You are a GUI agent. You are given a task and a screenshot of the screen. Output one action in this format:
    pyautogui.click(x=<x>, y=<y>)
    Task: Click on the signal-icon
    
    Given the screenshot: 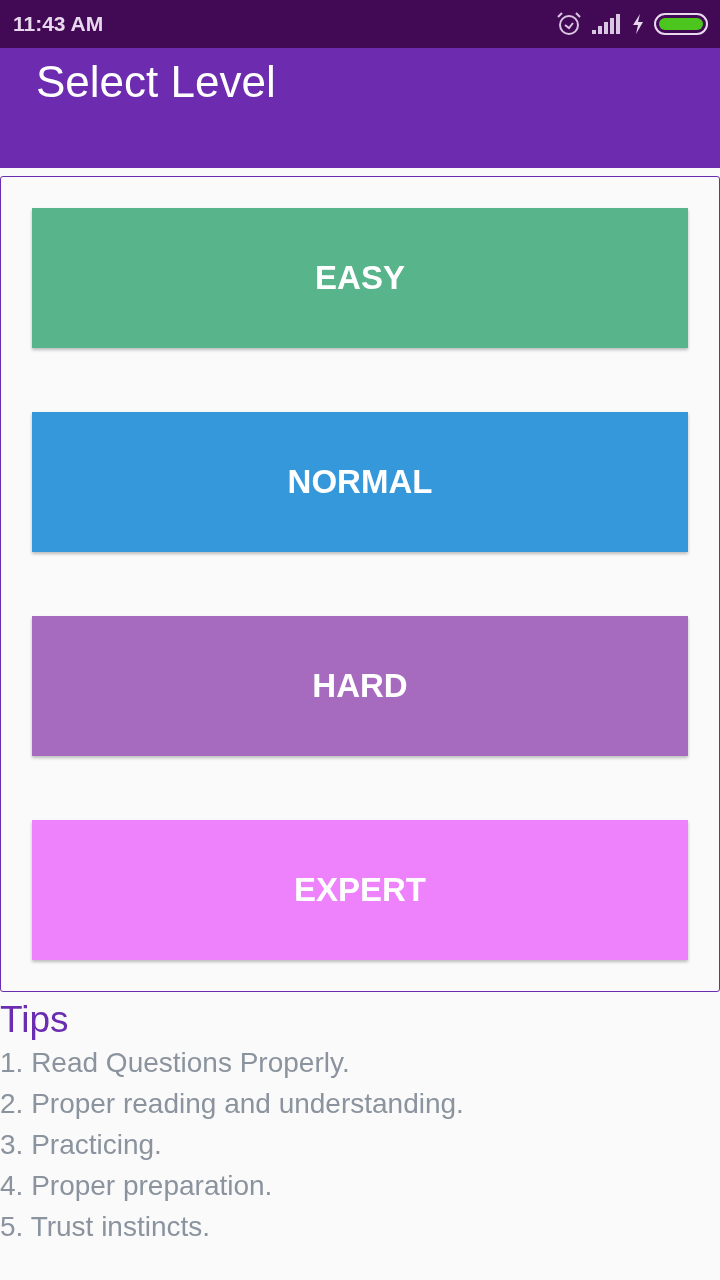 What is the action you would take?
    pyautogui.click(x=607, y=24)
    